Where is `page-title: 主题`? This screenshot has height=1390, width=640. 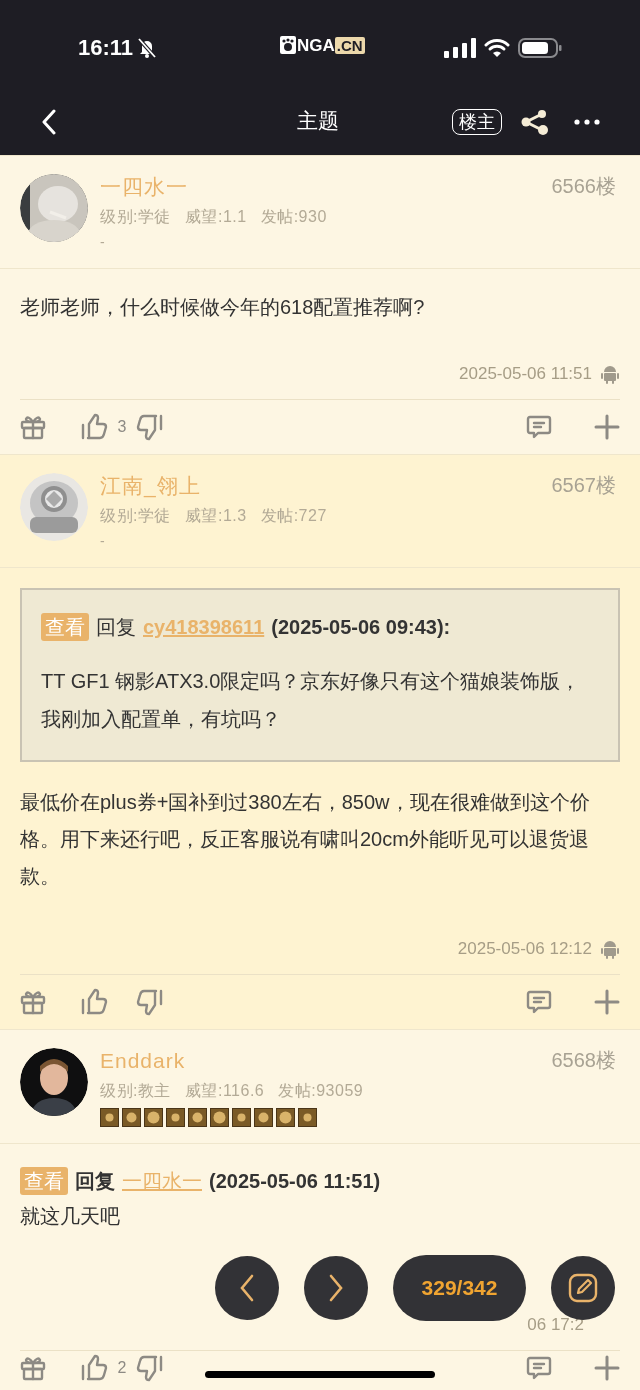
page-title: 主题 is located at coordinates (318, 121).